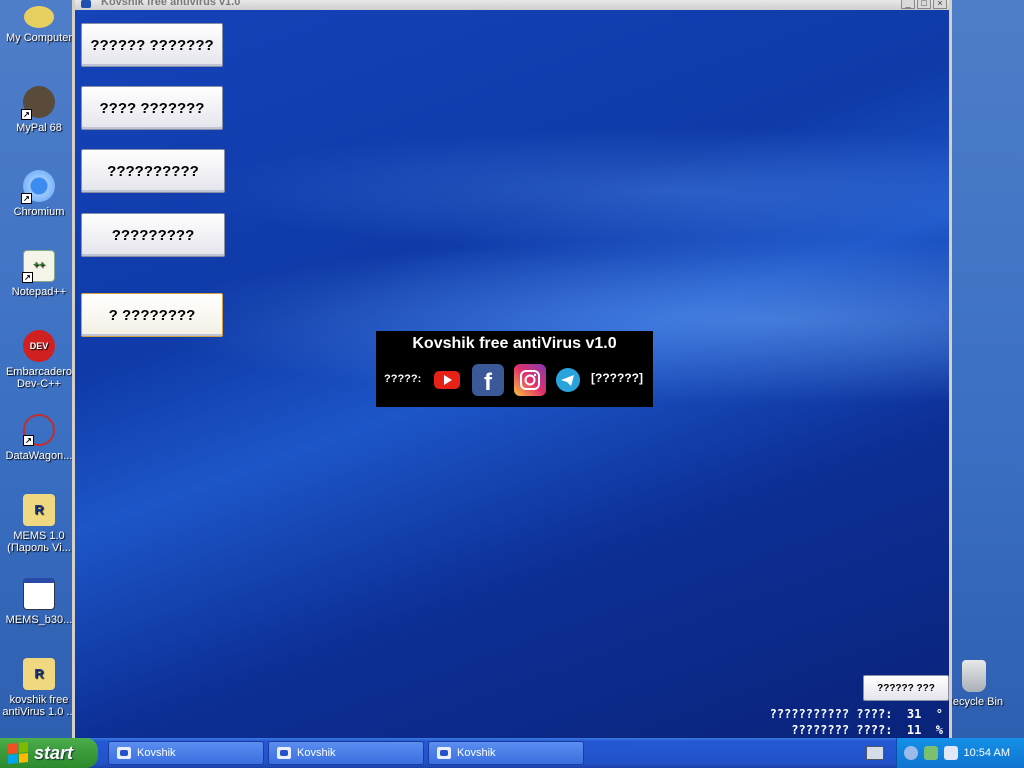 Image resolution: width=1024 pixels, height=768 pixels. What do you see at coordinates (152, 45) in the screenshot?
I see `menu-button-1: ?????? ???????` at bounding box center [152, 45].